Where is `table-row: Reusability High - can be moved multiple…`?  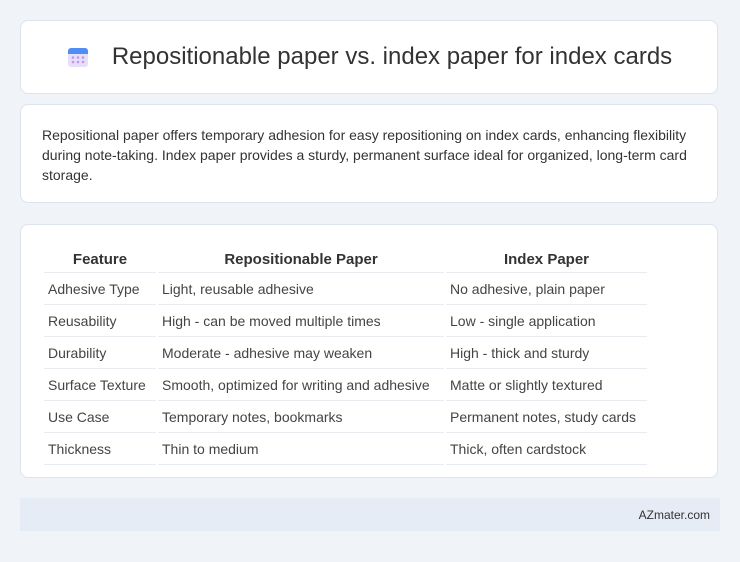
table-row: Reusability High - can be moved multiple… is located at coordinates (345, 322).